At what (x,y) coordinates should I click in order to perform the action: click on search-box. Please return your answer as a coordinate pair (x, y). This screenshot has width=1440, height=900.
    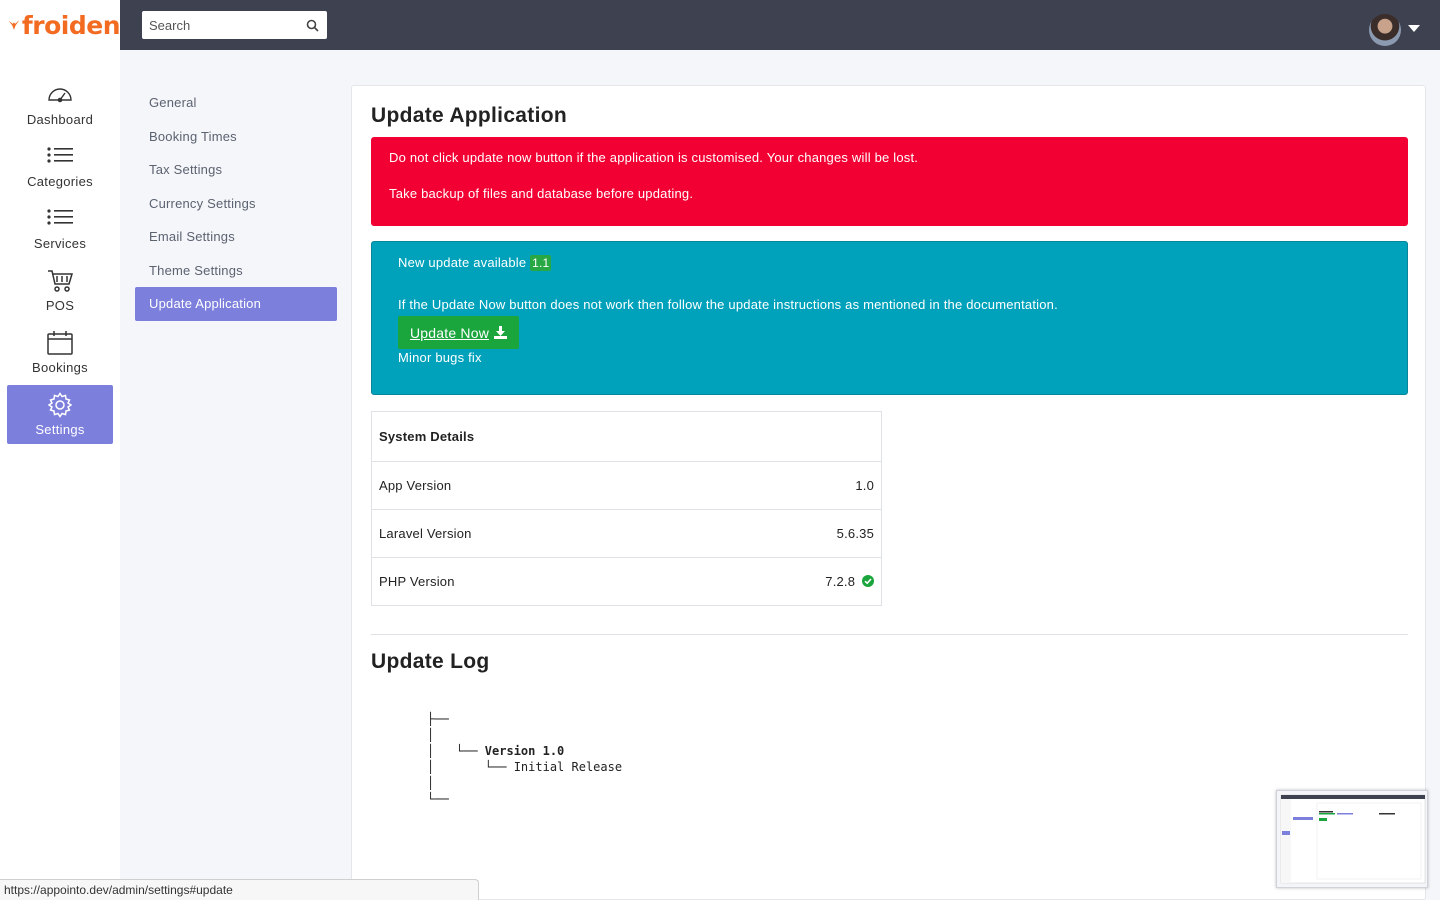
    Looking at the image, I should click on (234, 25).